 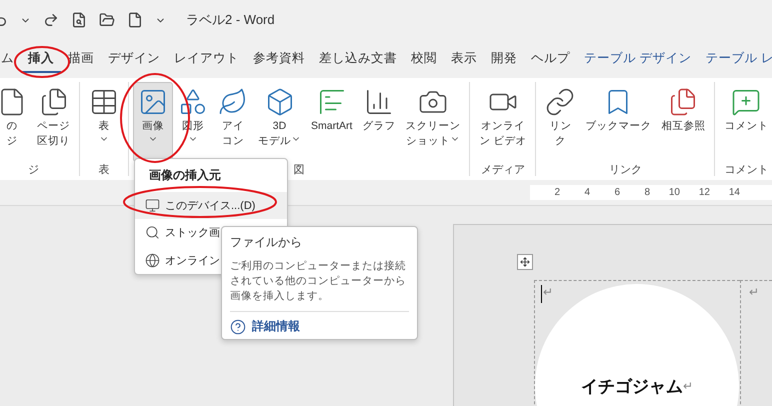 I want to click on ribbon-tab: 描画, so click(x=81, y=59).